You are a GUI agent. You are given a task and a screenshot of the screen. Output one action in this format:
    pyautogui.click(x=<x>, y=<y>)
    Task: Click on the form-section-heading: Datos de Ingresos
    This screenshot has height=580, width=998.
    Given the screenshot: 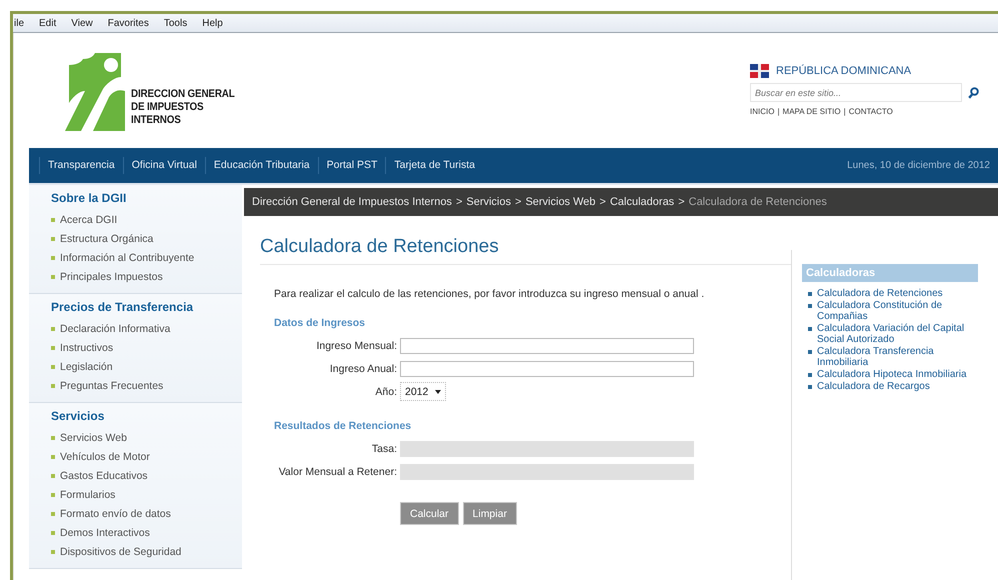 What is the action you would take?
    pyautogui.click(x=320, y=323)
    